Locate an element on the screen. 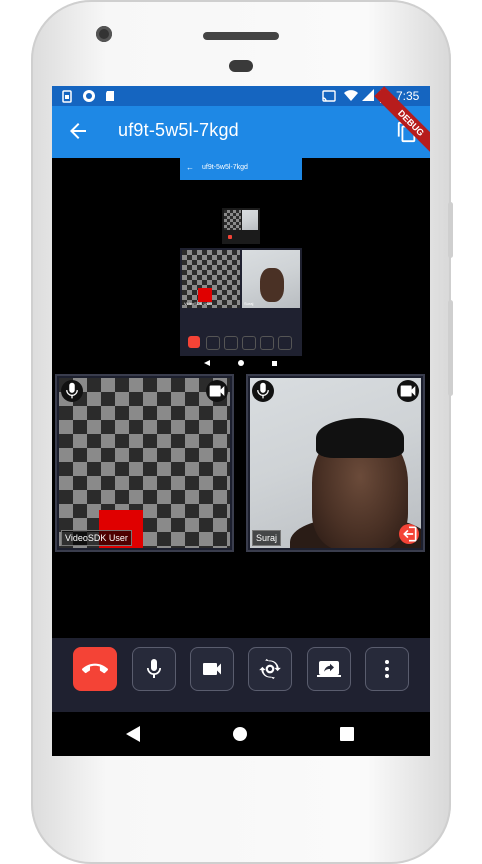 This screenshot has height=864, width=482. participant-tile: Suraj is located at coordinates (335, 463).